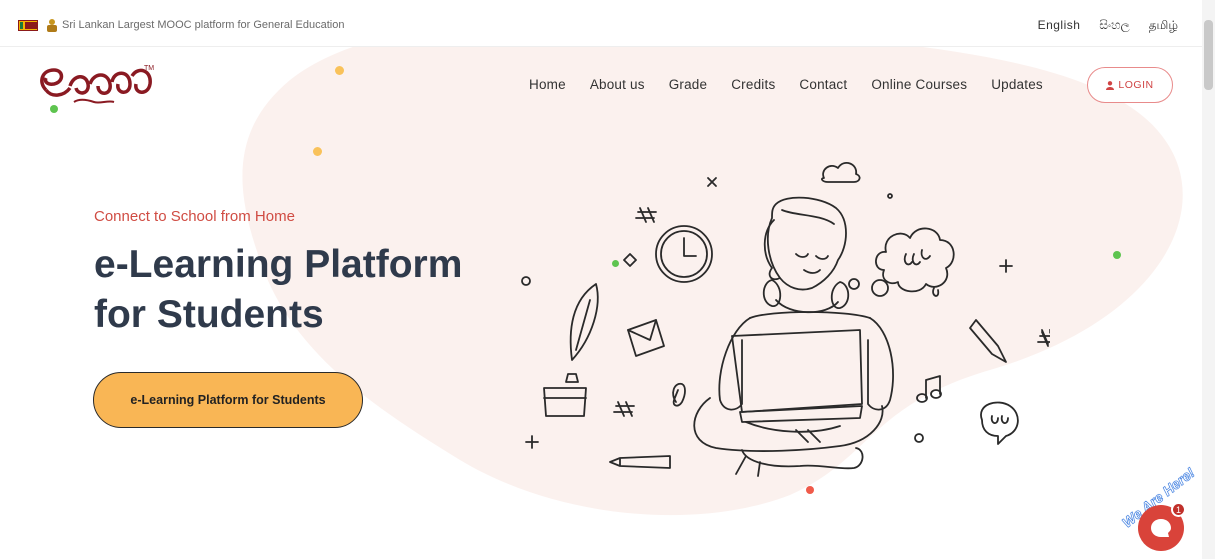  Describe the element at coordinates (1059, 26) in the screenshot. I see `lang-english: English` at that location.